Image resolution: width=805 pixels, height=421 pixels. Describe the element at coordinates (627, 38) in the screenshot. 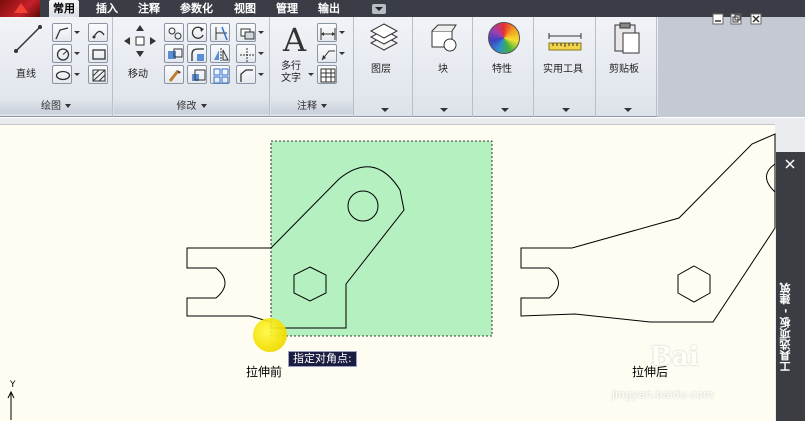

I see `clipboard-icon` at that location.